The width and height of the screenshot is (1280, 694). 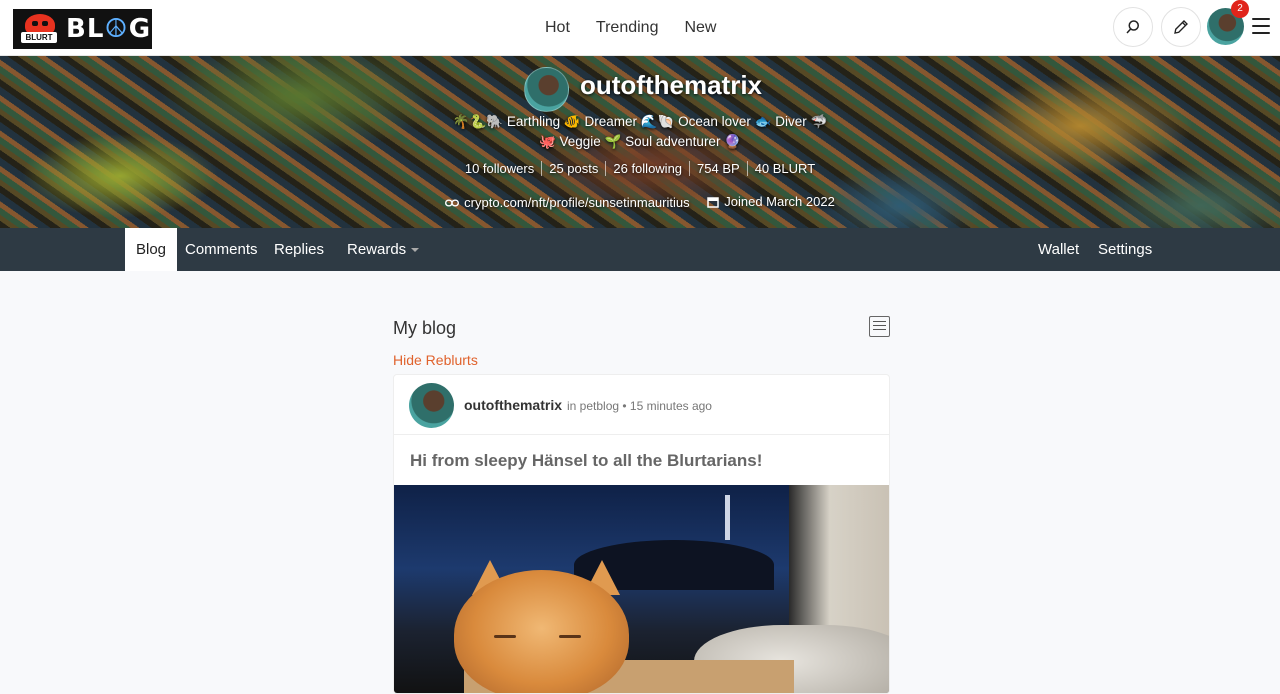 I want to click on blurt-power: 754 BP, so click(x=718, y=168).